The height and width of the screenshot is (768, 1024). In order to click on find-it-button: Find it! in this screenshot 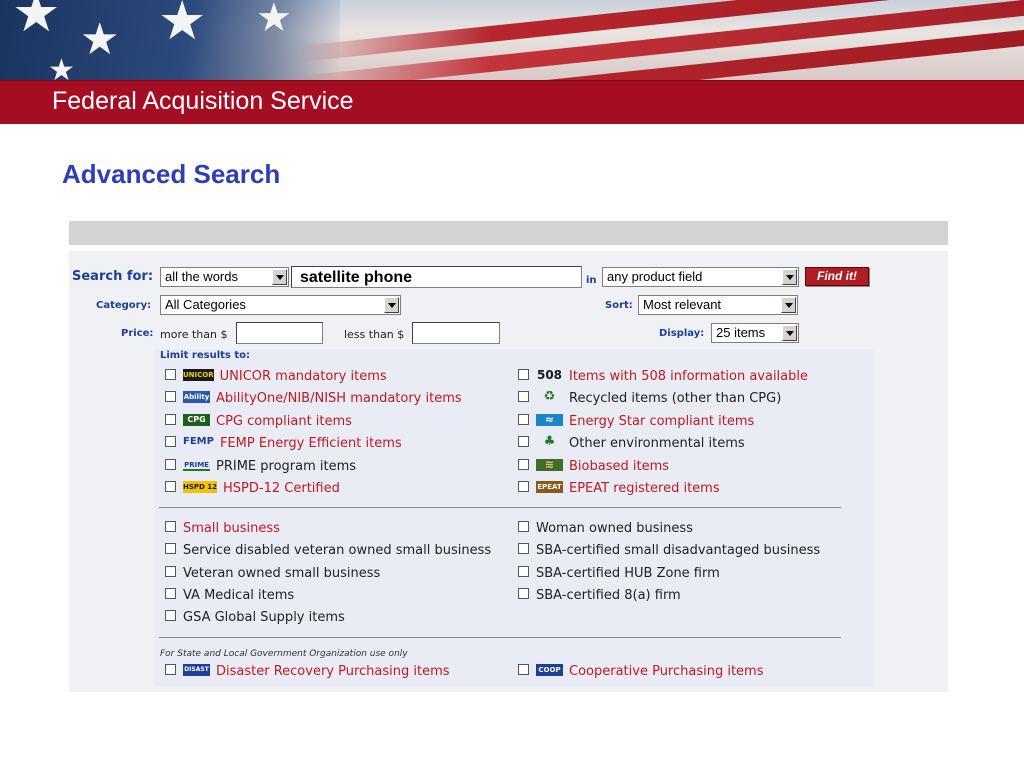, I will do `click(837, 276)`.